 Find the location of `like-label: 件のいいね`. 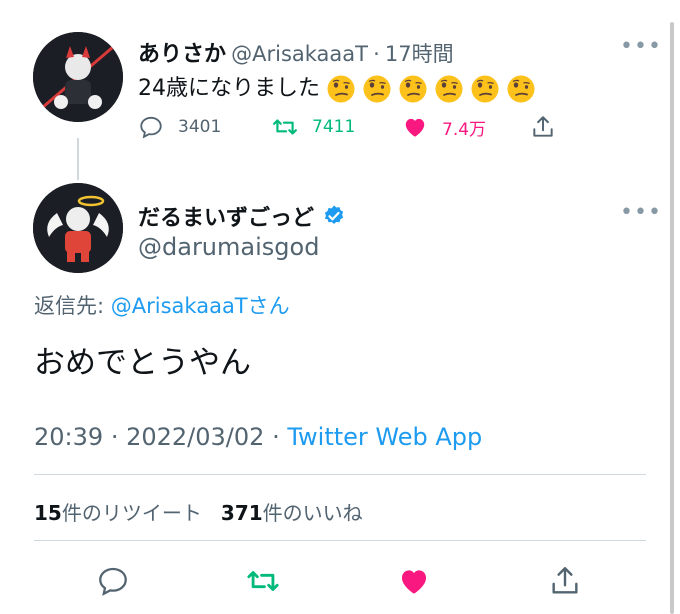

like-label: 件のいいね is located at coordinates (312, 513).